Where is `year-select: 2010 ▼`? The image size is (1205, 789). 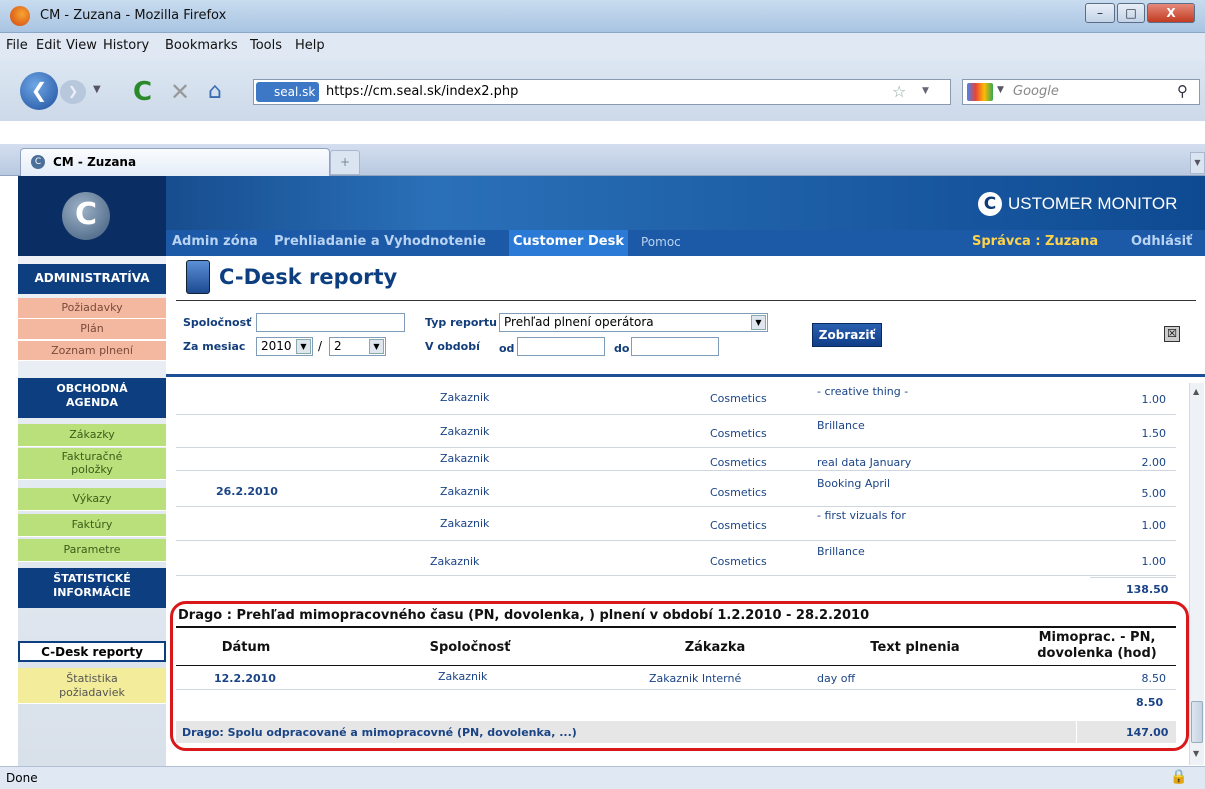
year-select: 2010 ▼ is located at coordinates (284, 346).